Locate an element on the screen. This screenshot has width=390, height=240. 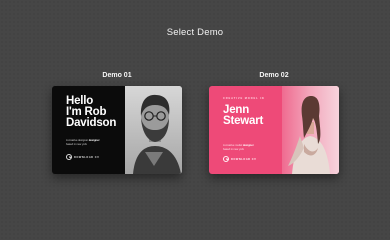
demo-01-download-button: DOWNLOAD CV is located at coordinates (82, 157).